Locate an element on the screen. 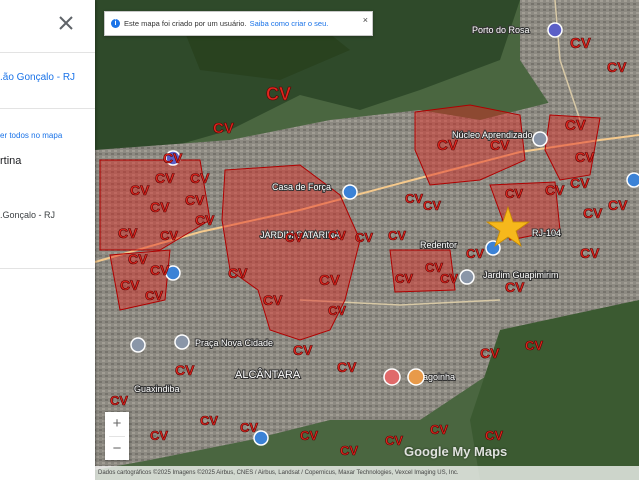 This screenshot has height=480, width=639. banner-close-button: × is located at coordinates (365, 20).